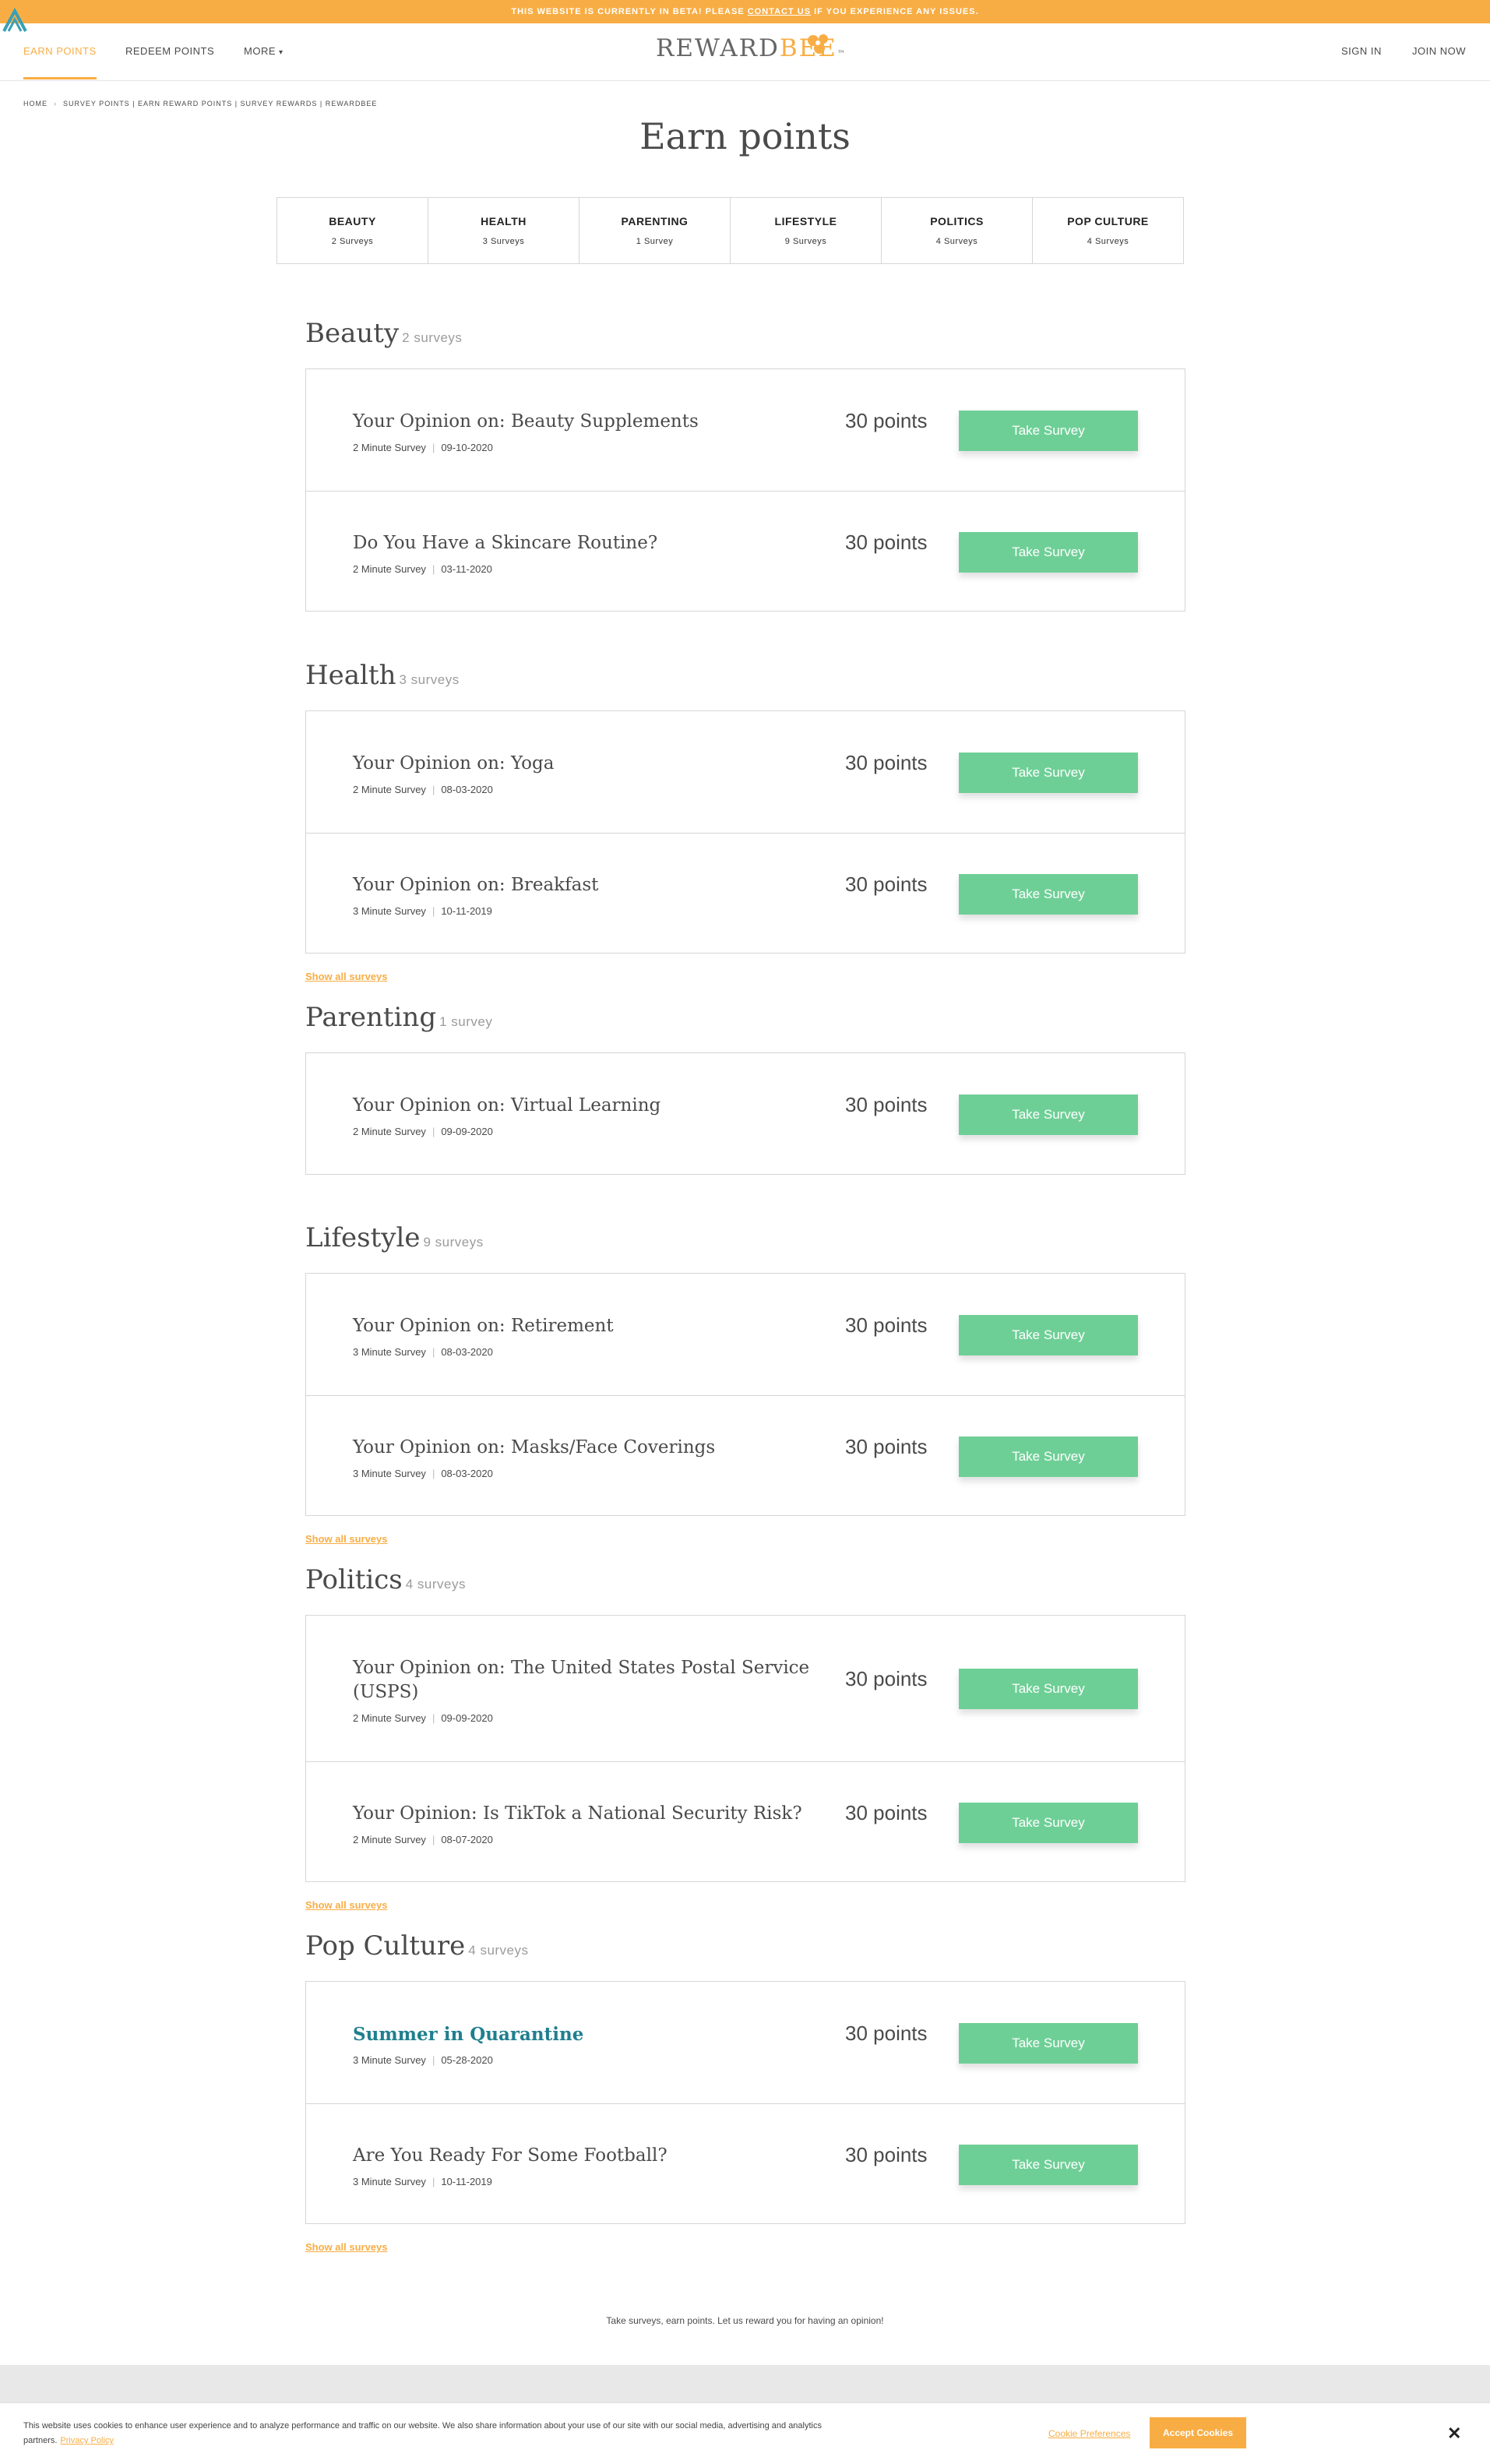  What do you see at coordinates (429, 679) in the screenshot?
I see `section-count: 3 surveys` at bounding box center [429, 679].